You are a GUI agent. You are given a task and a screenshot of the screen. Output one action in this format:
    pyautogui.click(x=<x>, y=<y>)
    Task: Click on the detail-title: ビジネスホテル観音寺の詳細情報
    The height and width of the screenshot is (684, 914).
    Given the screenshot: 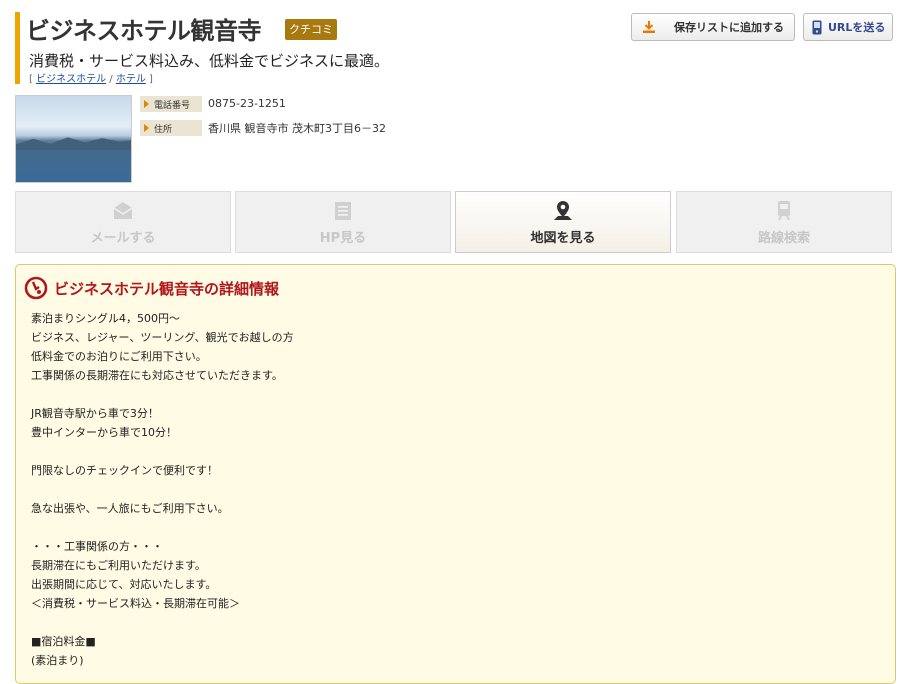 What is the action you would take?
    pyautogui.click(x=151, y=288)
    